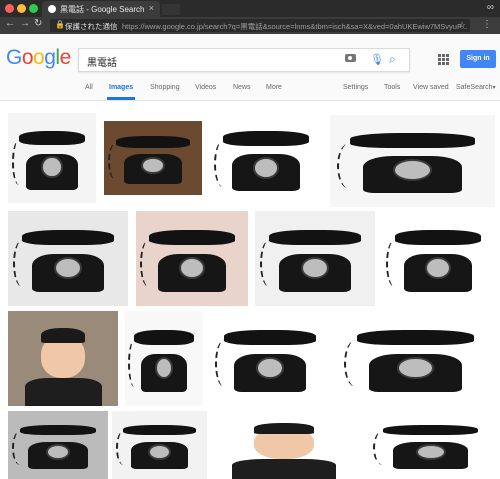  What do you see at coordinates (494, 88) in the screenshot?
I see `chevron-down-icon: ▾` at bounding box center [494, 88].